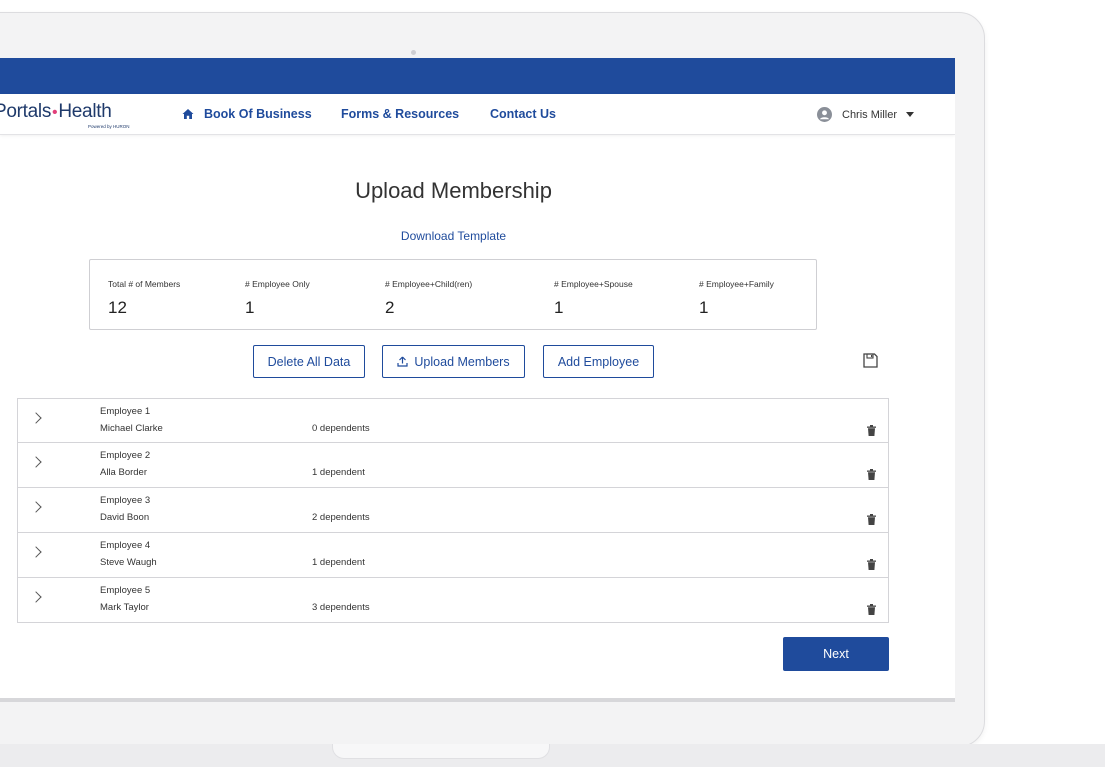 This screenshot has height=767, width=1105. What do you see at coordinates (144, 284) in the screenshot?
I see `stat-label: Total # of Members` at bounding box center [144, 284].